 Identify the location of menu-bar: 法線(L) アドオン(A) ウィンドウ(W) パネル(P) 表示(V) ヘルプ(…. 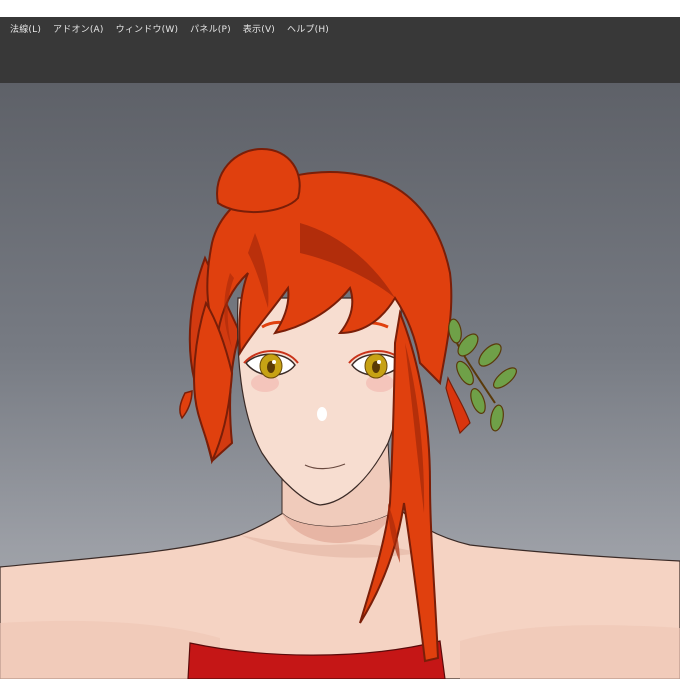
(340, 28).